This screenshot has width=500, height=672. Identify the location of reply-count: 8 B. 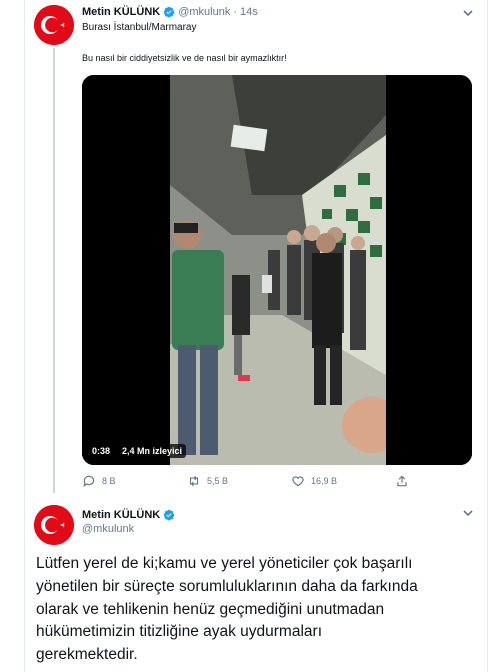
(109, 481).